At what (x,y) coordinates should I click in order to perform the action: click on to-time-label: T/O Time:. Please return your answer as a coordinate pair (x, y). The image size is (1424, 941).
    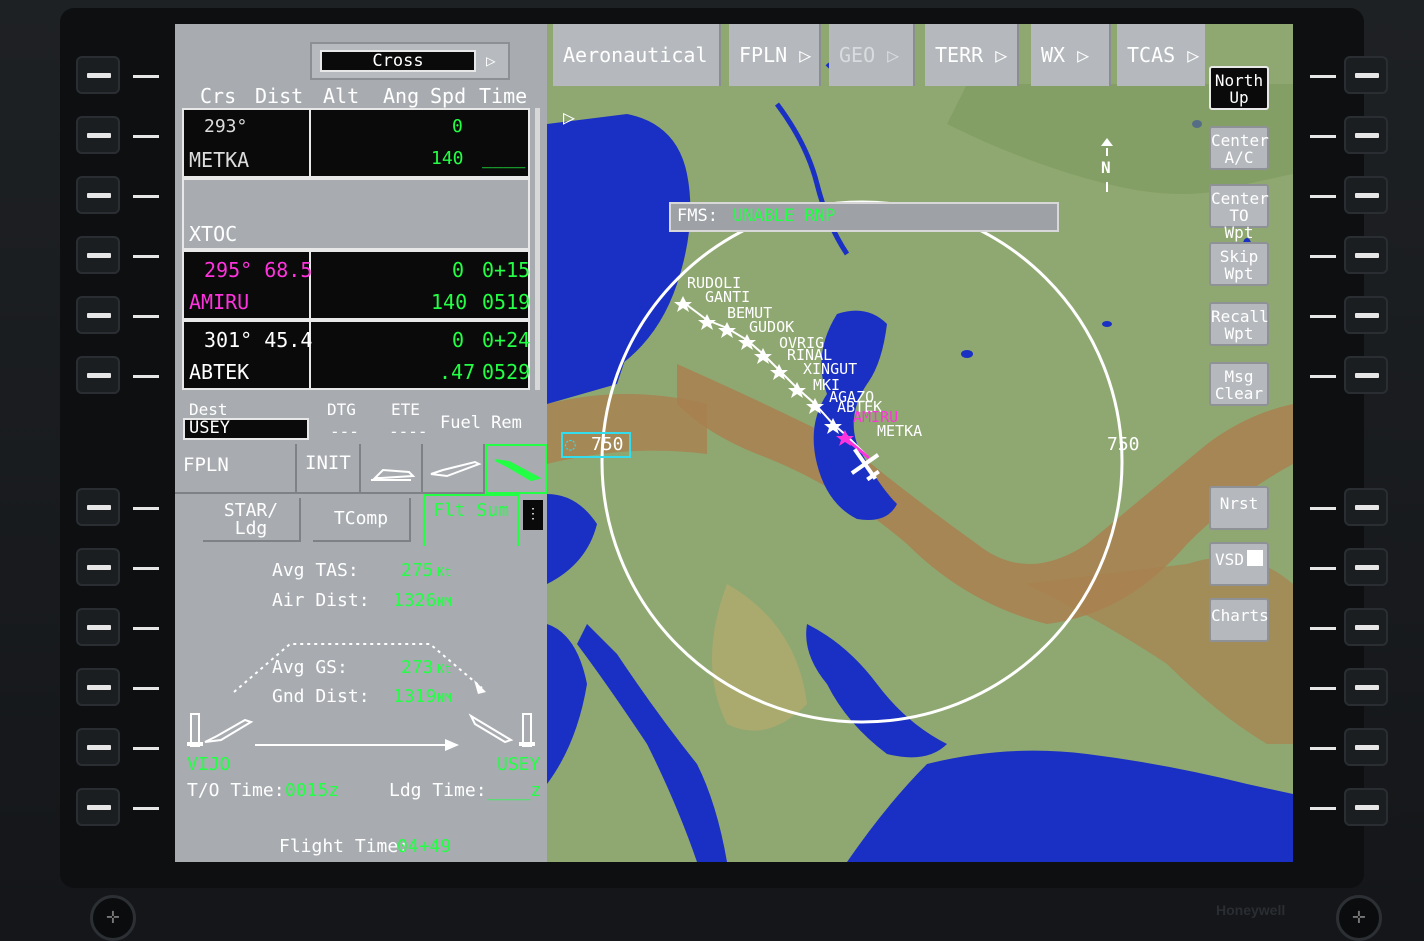
    Looking at the image, I should click on (236, 790).